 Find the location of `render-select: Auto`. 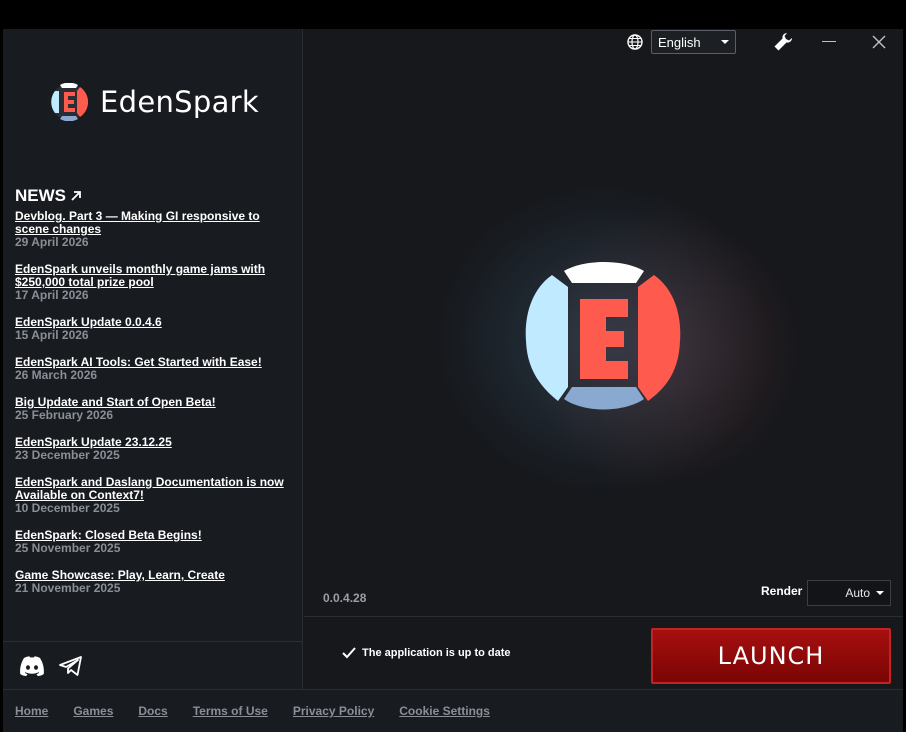

render-select: Auto is located at coordinates (849, 593).